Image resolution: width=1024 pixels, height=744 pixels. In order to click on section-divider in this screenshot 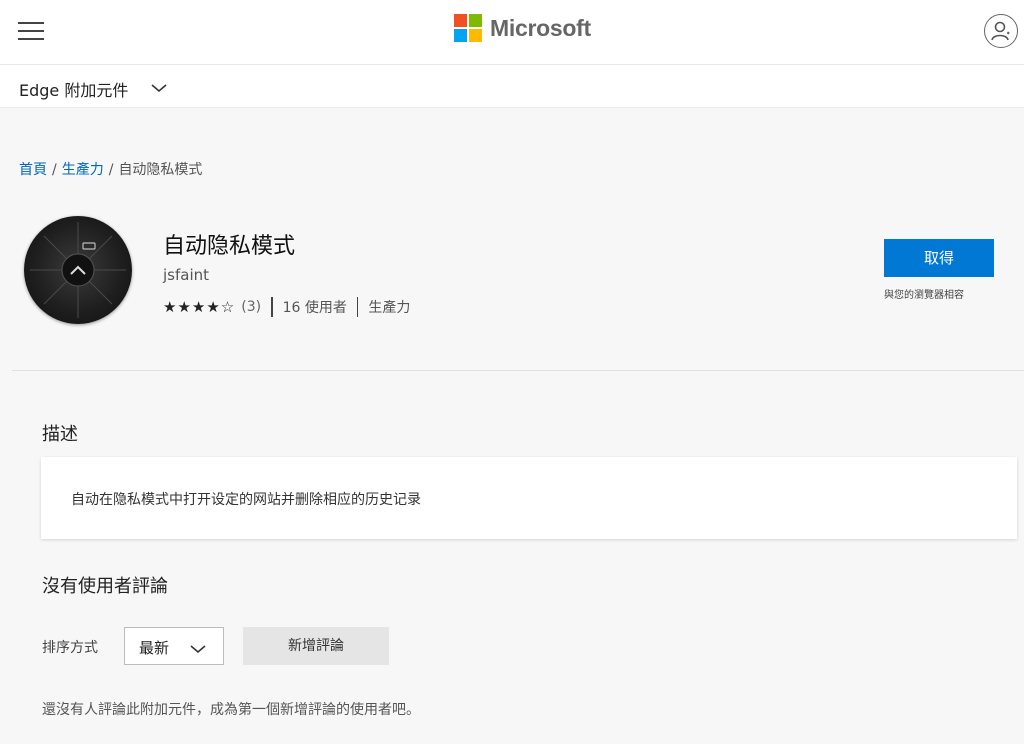, I will do `click(518, 370)`.